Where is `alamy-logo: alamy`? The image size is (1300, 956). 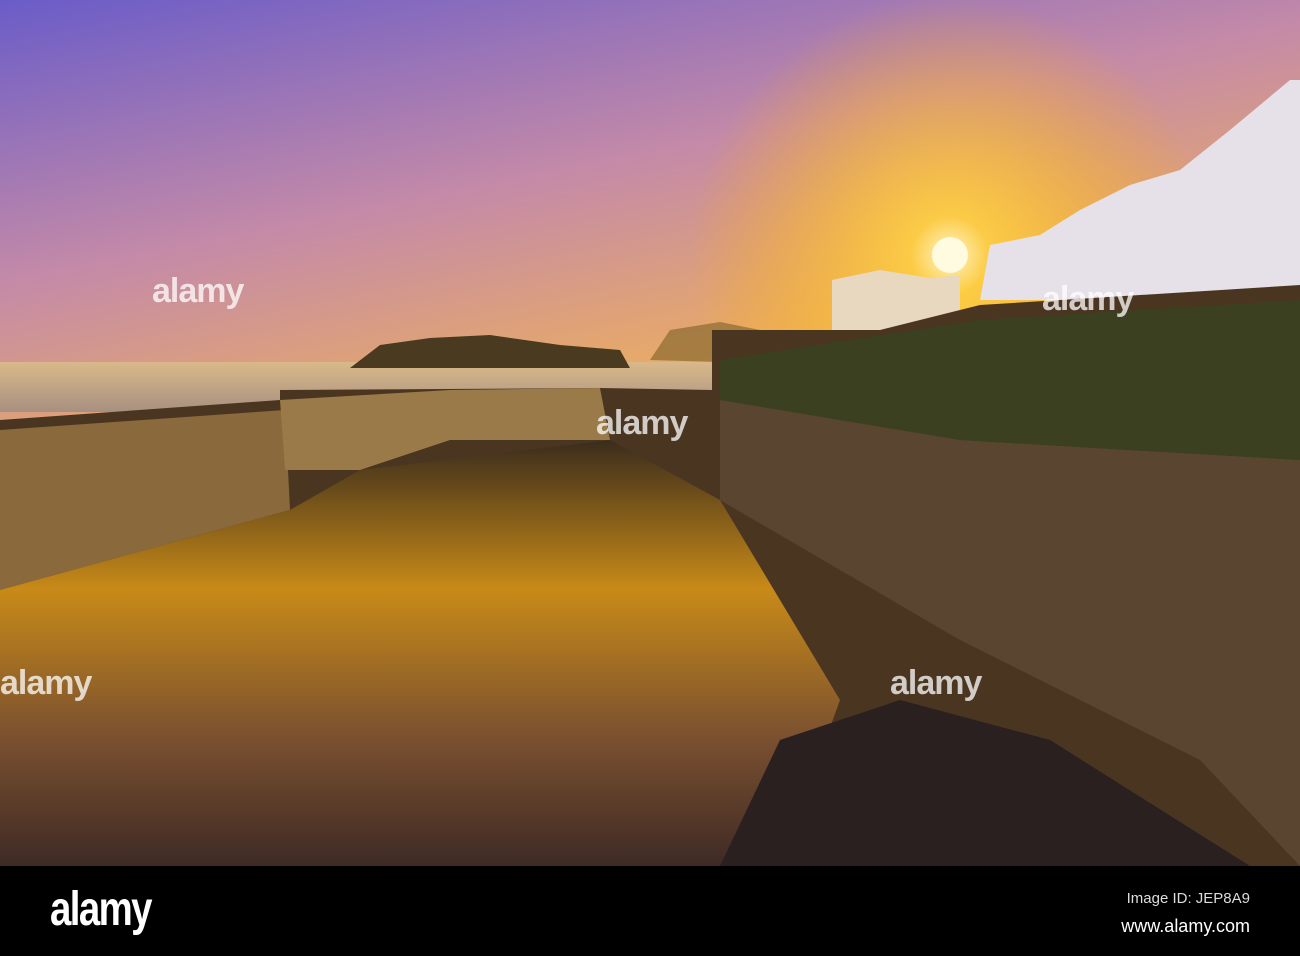 alamy-logo: alamy is located at coordinates (101, 909).